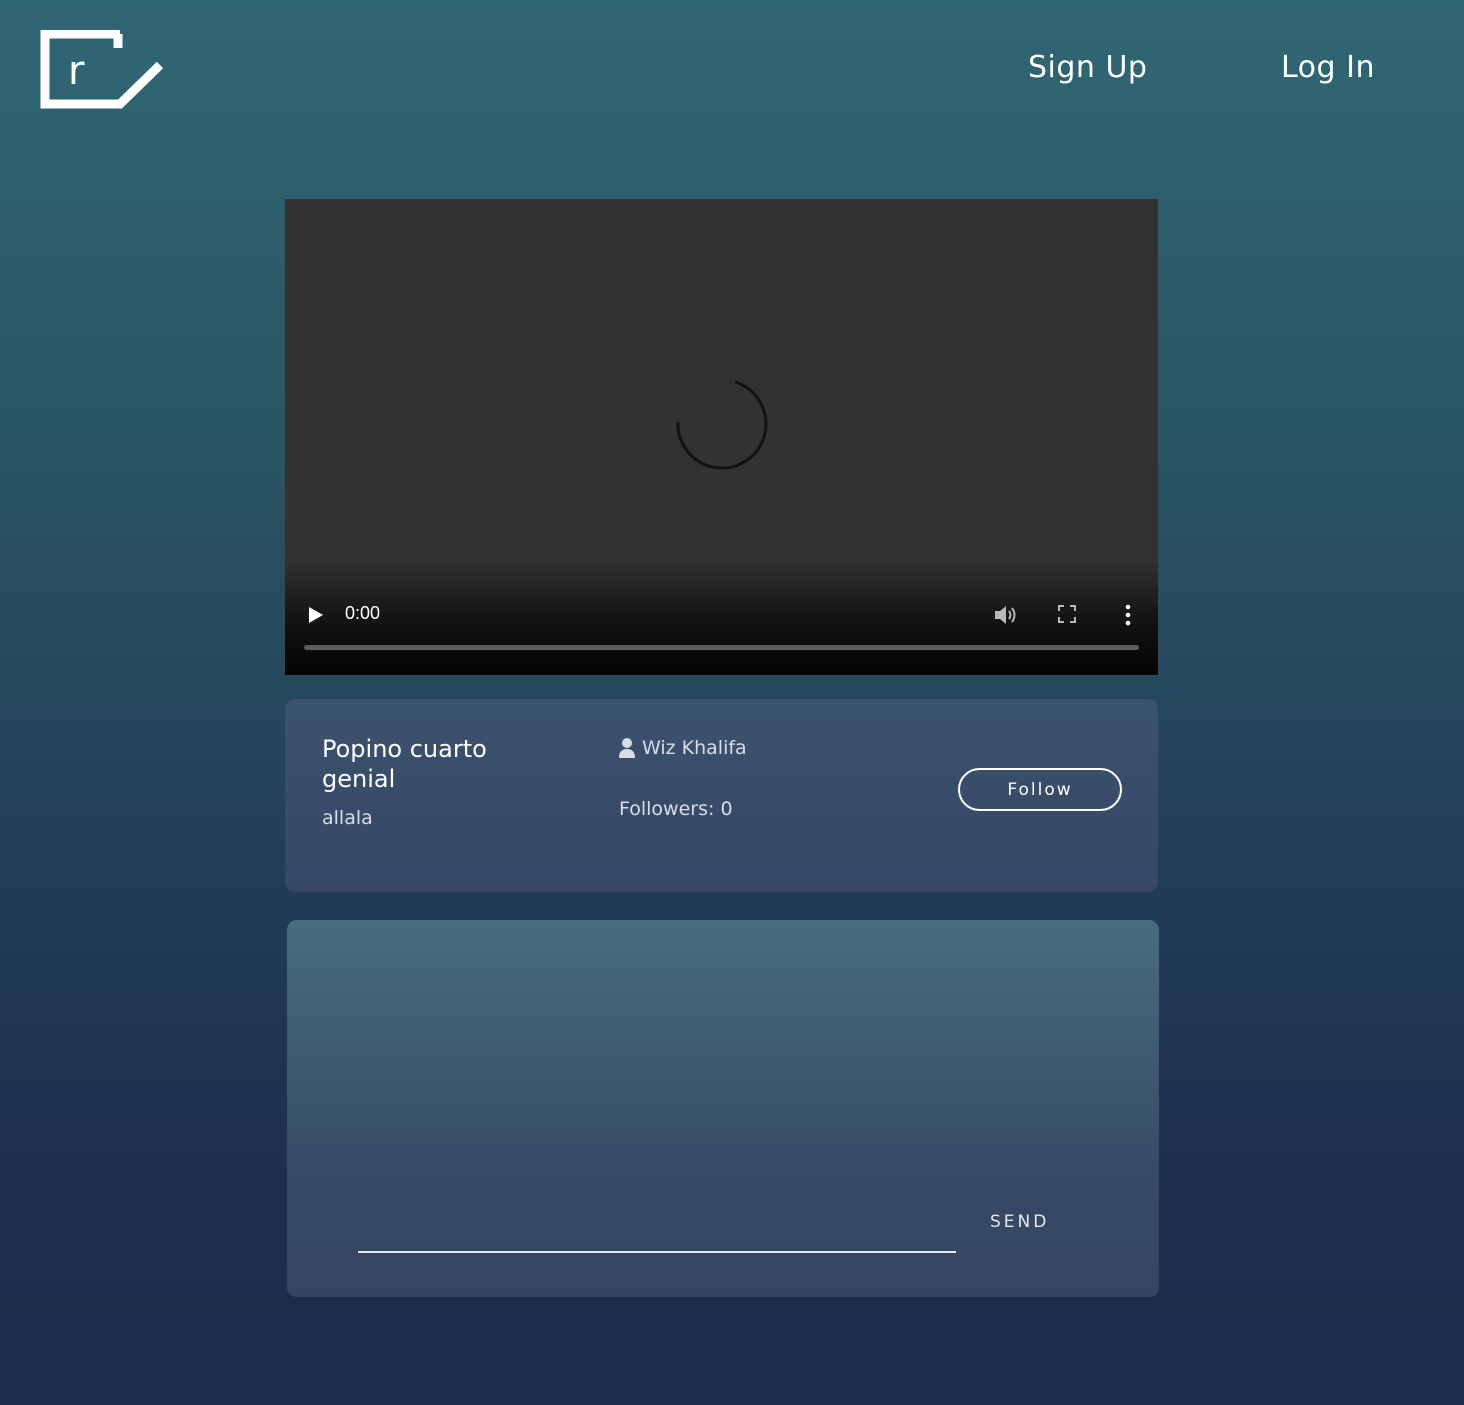  What do you see at coordinates (1087, 67) in the screenshot?
I see `sign-up-link: Sign Up` at bounding box center [1087, 67].